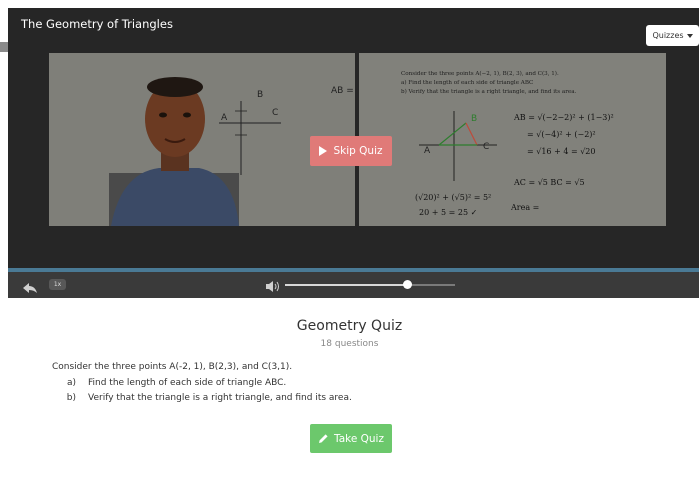  I want to click on quizzes-label: Quizzes, so click(668, 35).